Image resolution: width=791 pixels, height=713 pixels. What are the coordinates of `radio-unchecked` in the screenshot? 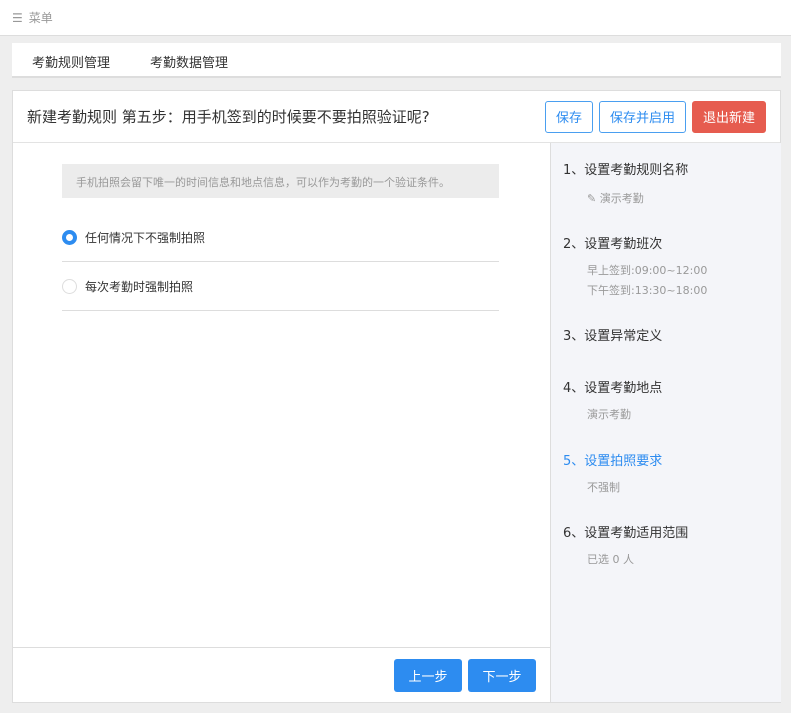 It's located at (69, 286).